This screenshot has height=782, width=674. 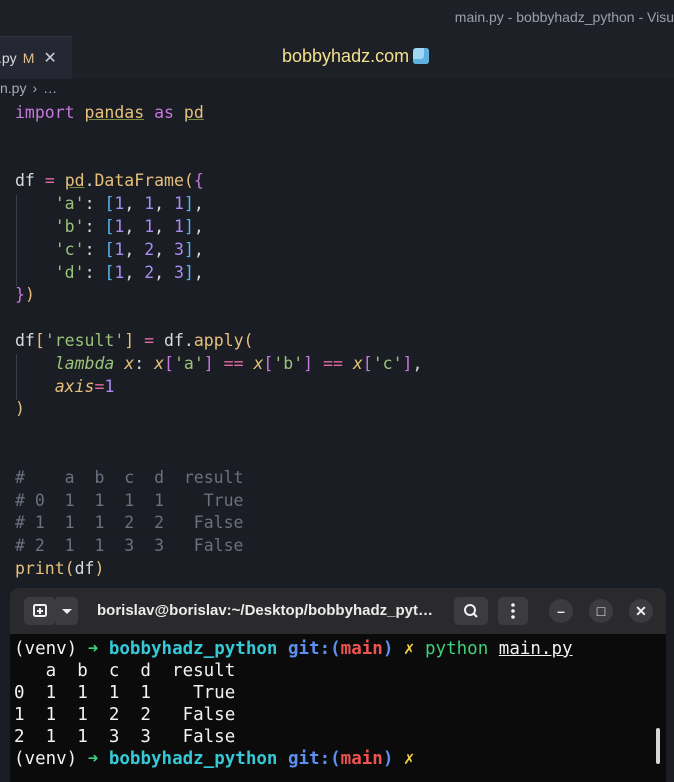 What do you see at coordinates (35, 88) in the screenshot?
I see `chevron-right-icon: ›` at bounding box center [35, 88].